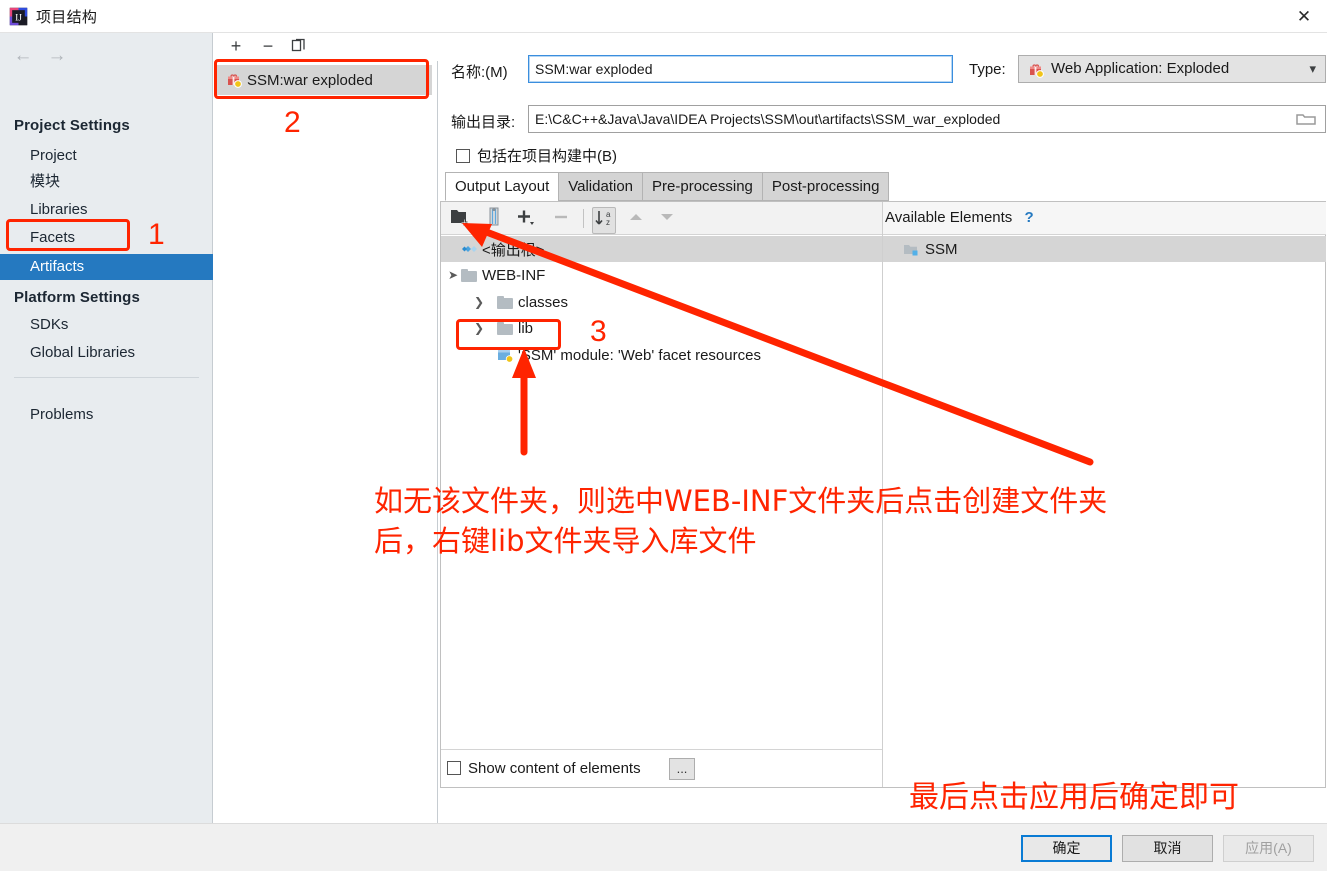  What do you see at coordinates (461, 219) in the screenshot?
I see `create-directory-button` at bounding box center [461, 219].